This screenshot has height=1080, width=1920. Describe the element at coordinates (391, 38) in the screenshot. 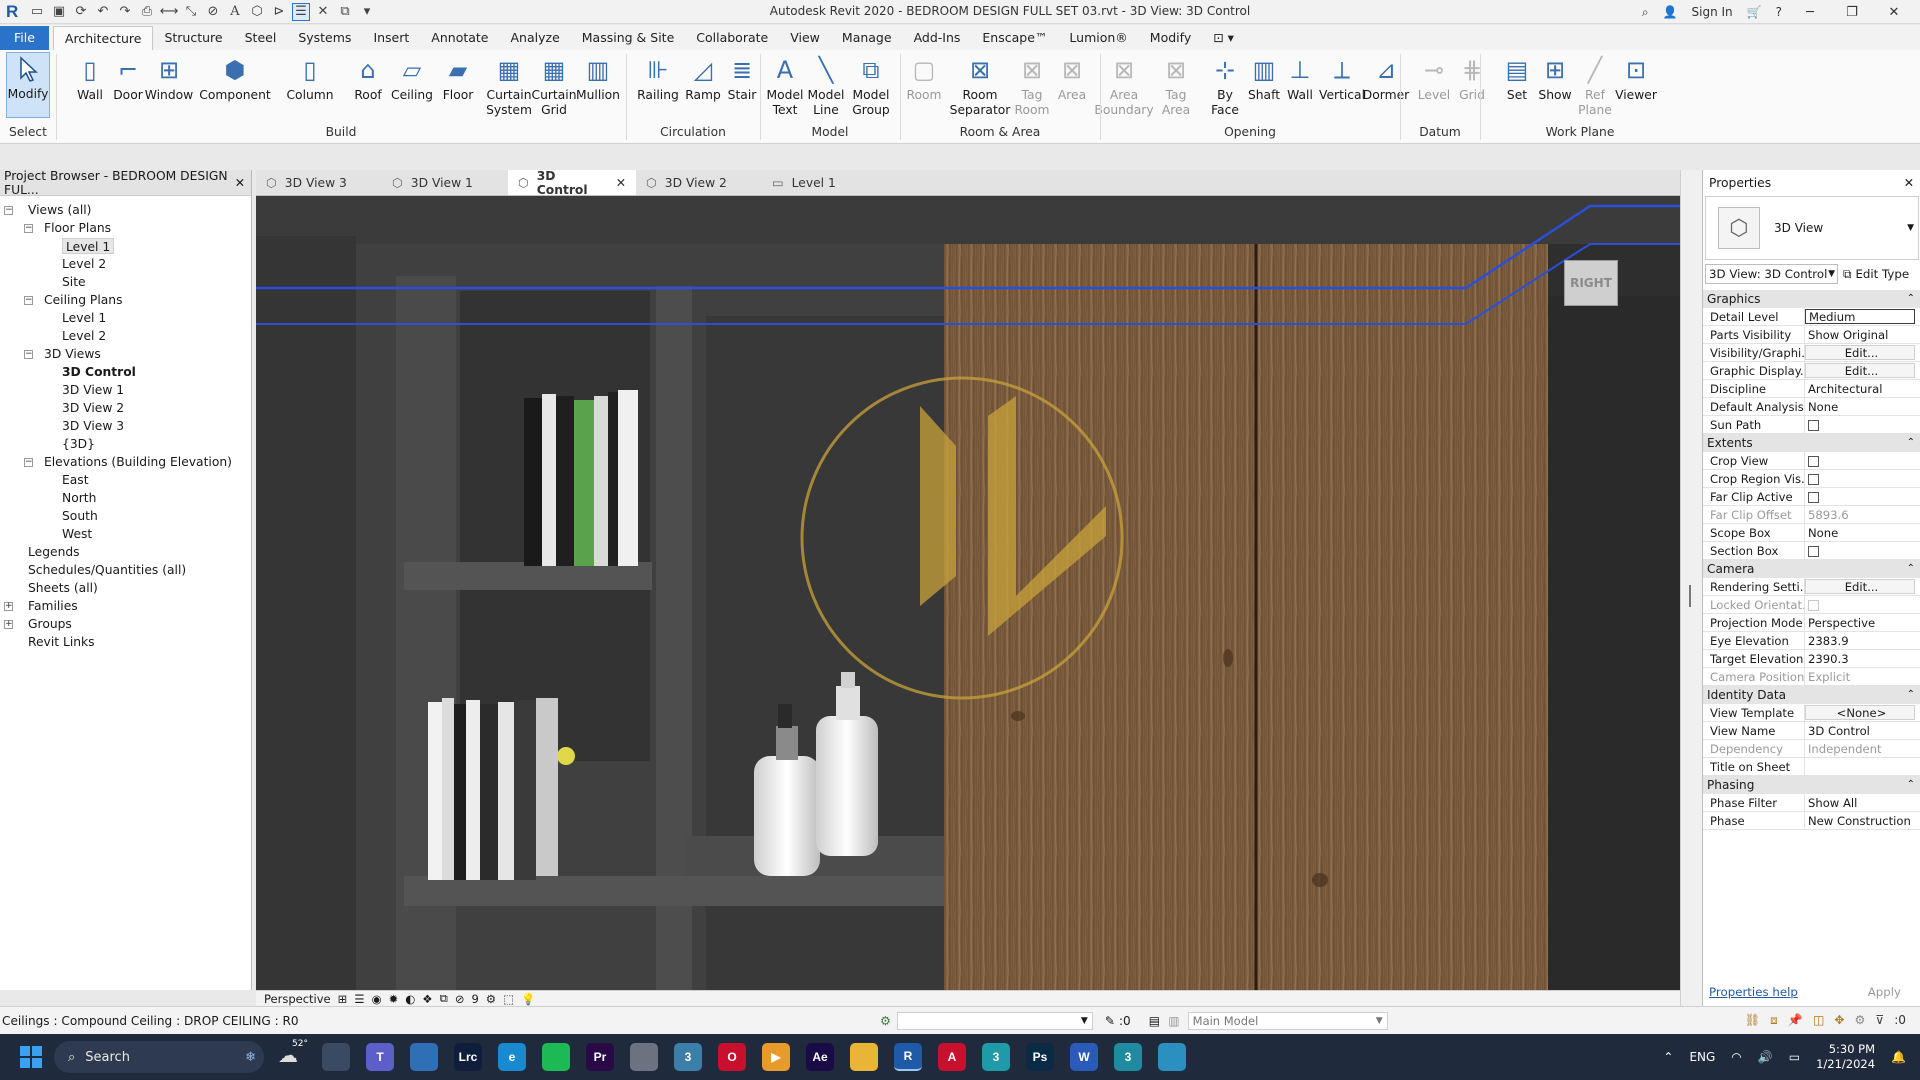

I see `ribbon-tab-insert: Insert` at that location.